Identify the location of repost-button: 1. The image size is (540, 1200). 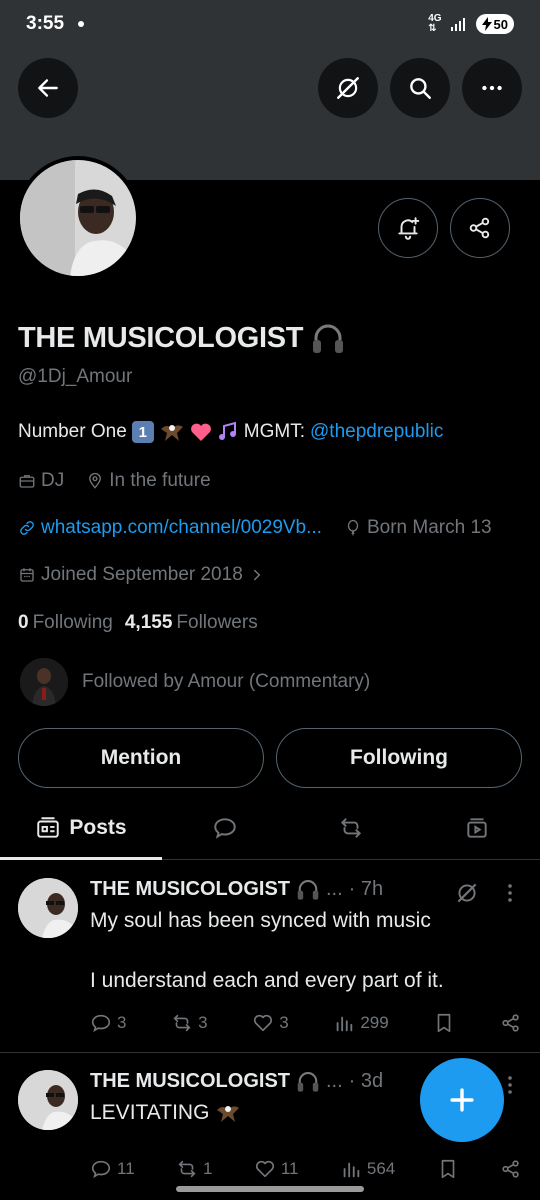
(194, 1169).